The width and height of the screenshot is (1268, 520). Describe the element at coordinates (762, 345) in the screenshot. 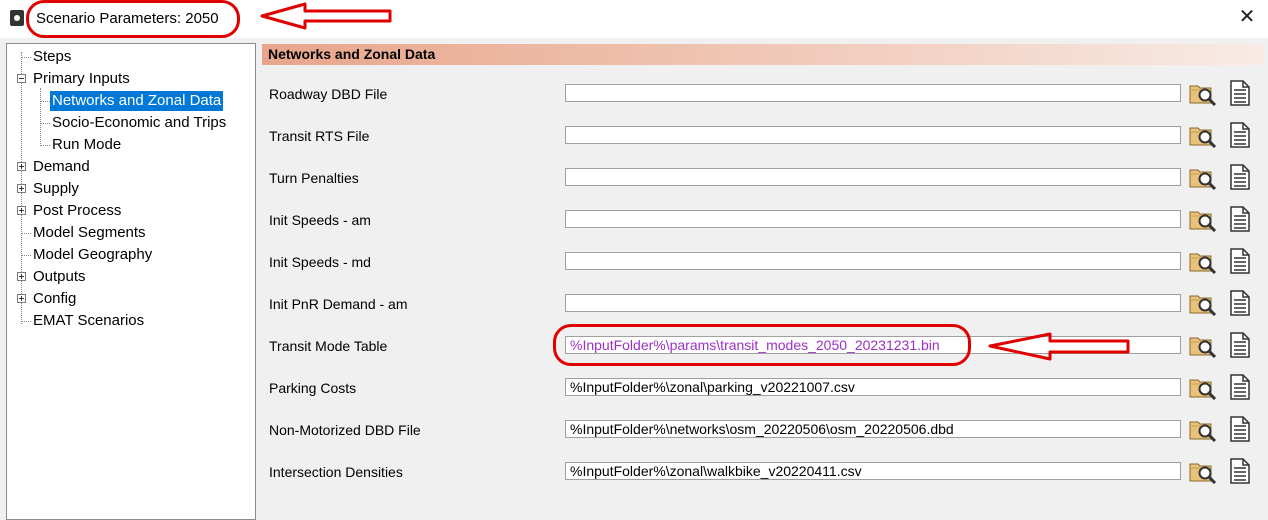

I see `annotation-ellipse-transit-mode` at that location.